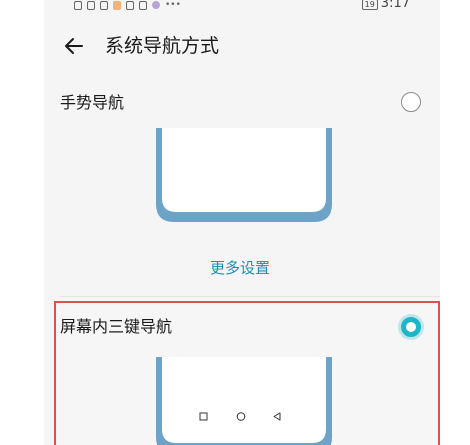 Image resolution: width=470 pixels, height=445 pixels. What do you see at coordinates (104, 5) in the screenshot?
I see `data-icon` at bounding box center [104, 5].